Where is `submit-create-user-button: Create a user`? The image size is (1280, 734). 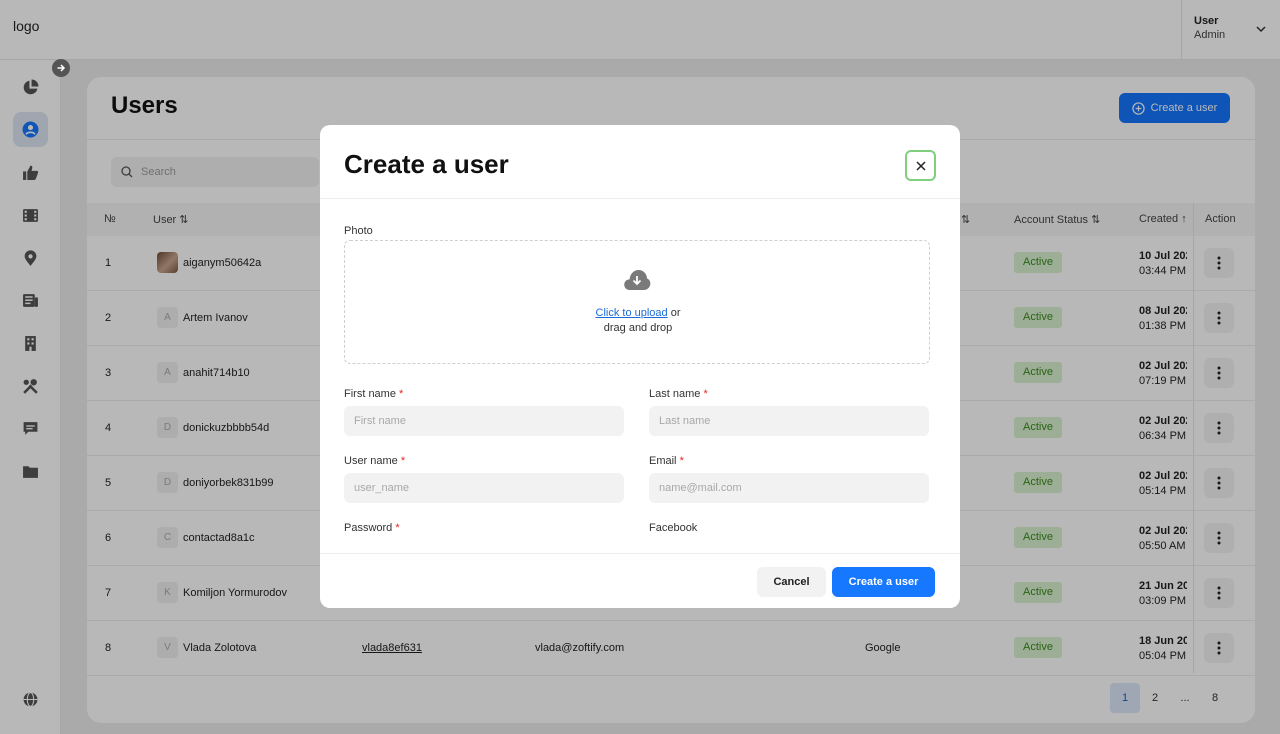 submit-create-user-button: Create a user is located at coordinates (883, 582).